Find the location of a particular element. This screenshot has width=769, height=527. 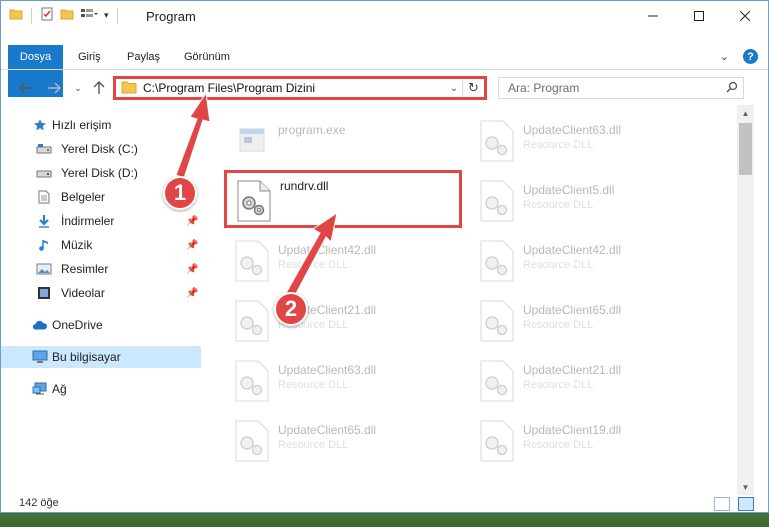

file-name: UpdateClient21.dll is located at coordinates (572, 370).